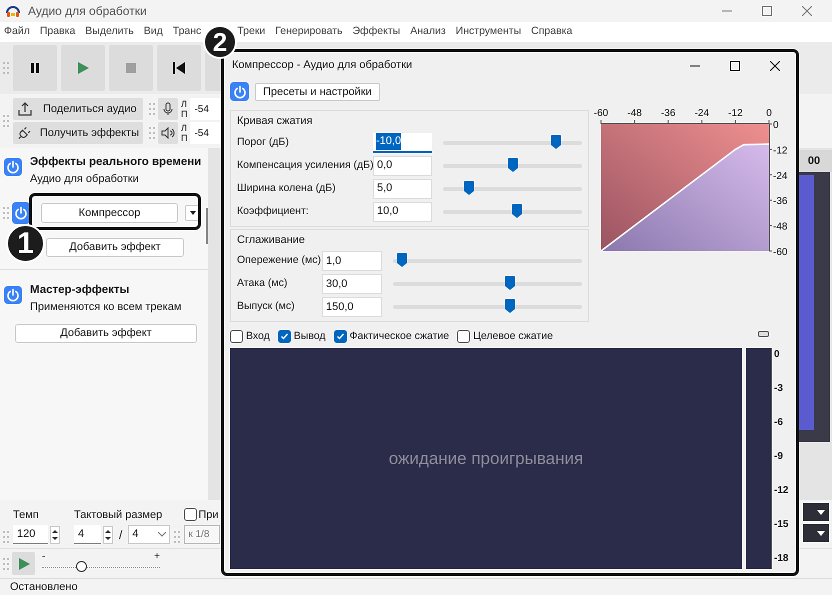 This screenshot has width=832, height=595. What do you see at coordinates (201, 133) in the screenshot?
I see `meter-reading: -54` at bounding box center [201, 133].